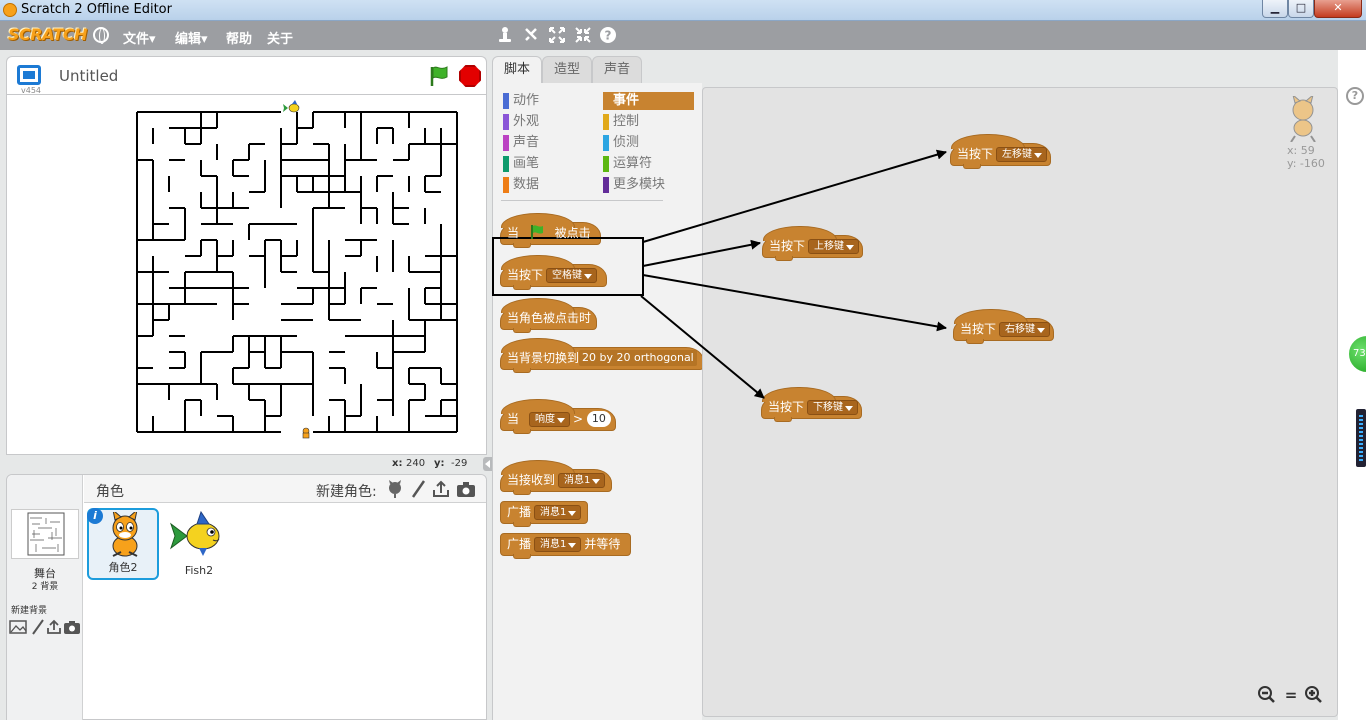 The width and height of the screenshot is (1366, 720). What do you see at coordinates (531, 480) in the screenshot?
I see `block-text: 当接收到` at bounding box center [531, 480].